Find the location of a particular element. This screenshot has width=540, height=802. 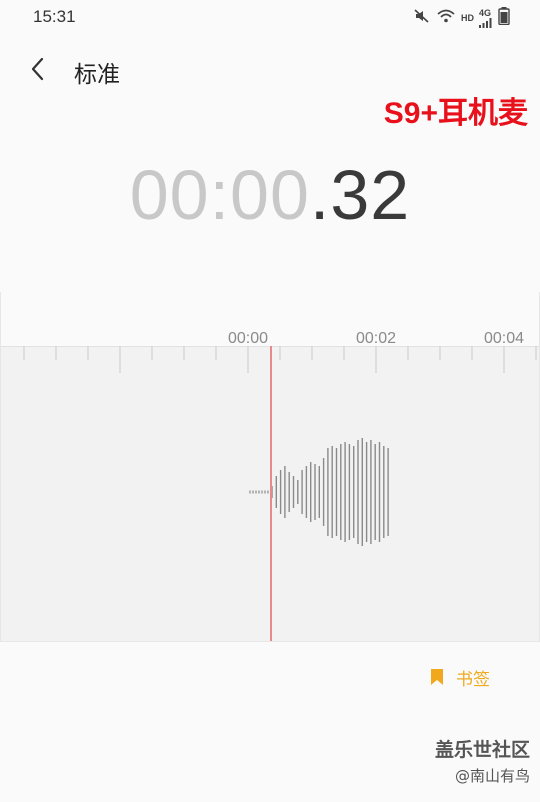

chevron-left-icon is located at coordinates (37, 69).